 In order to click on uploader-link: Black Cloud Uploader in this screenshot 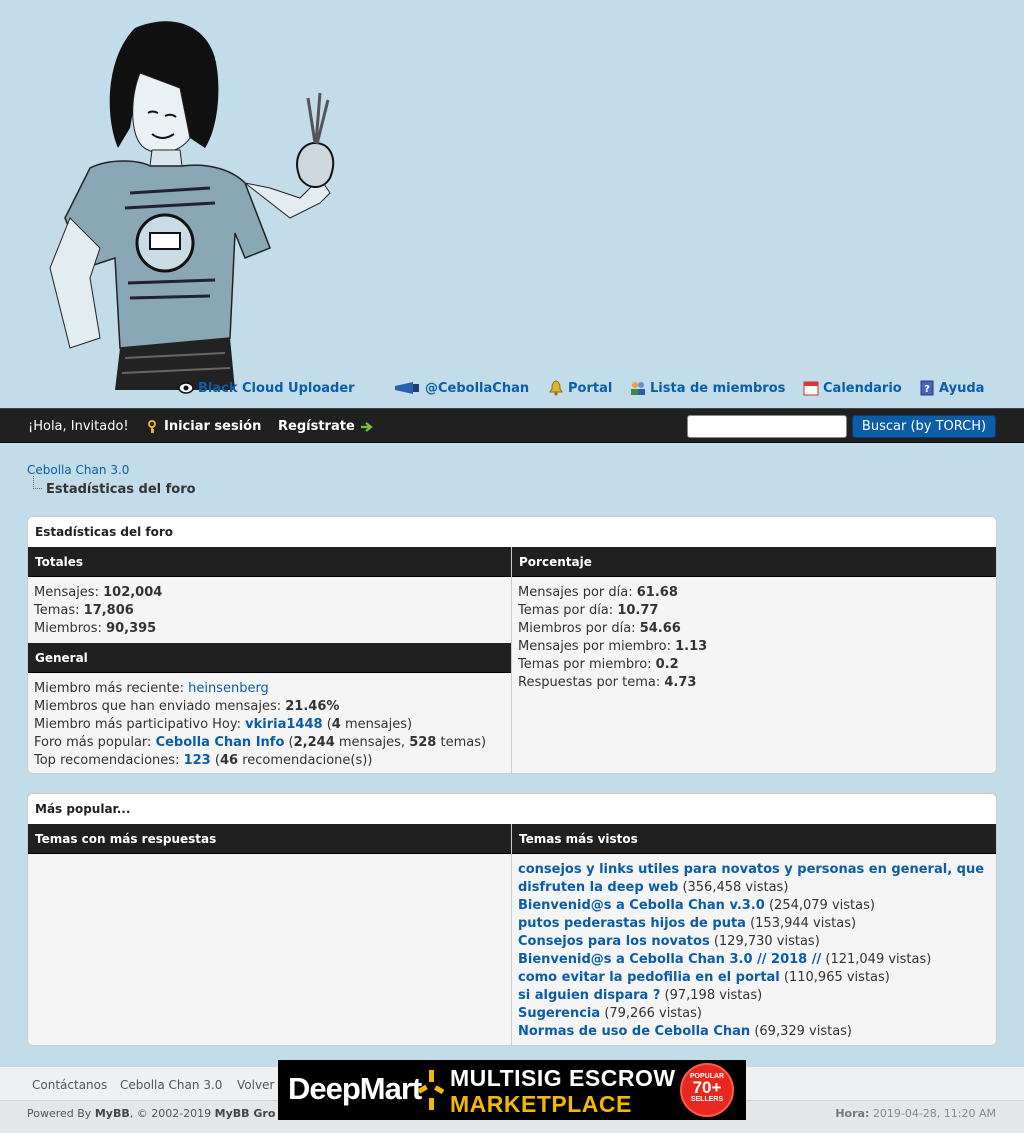, I will do `click(266, 388)`.